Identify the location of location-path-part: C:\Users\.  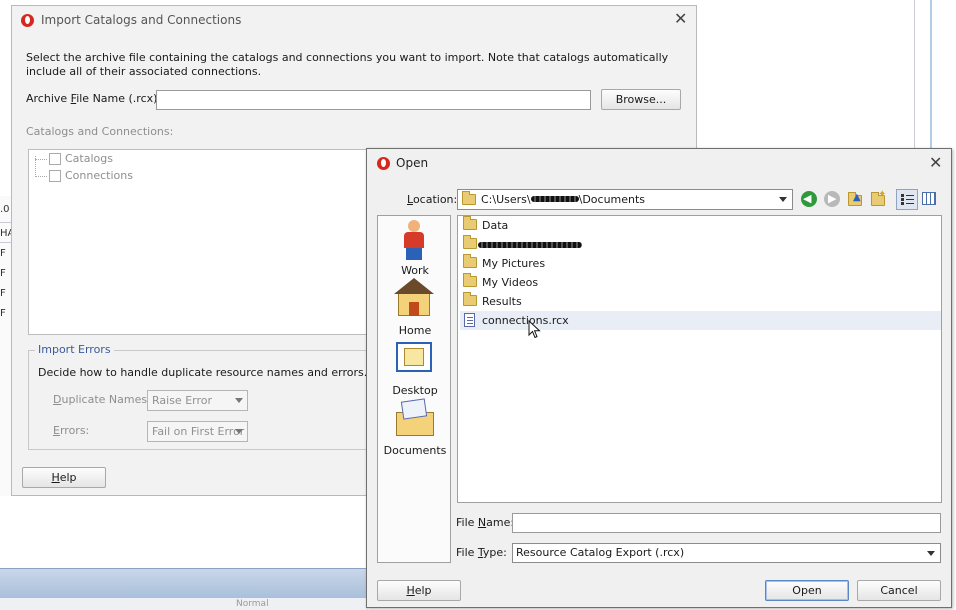
(506, 199).